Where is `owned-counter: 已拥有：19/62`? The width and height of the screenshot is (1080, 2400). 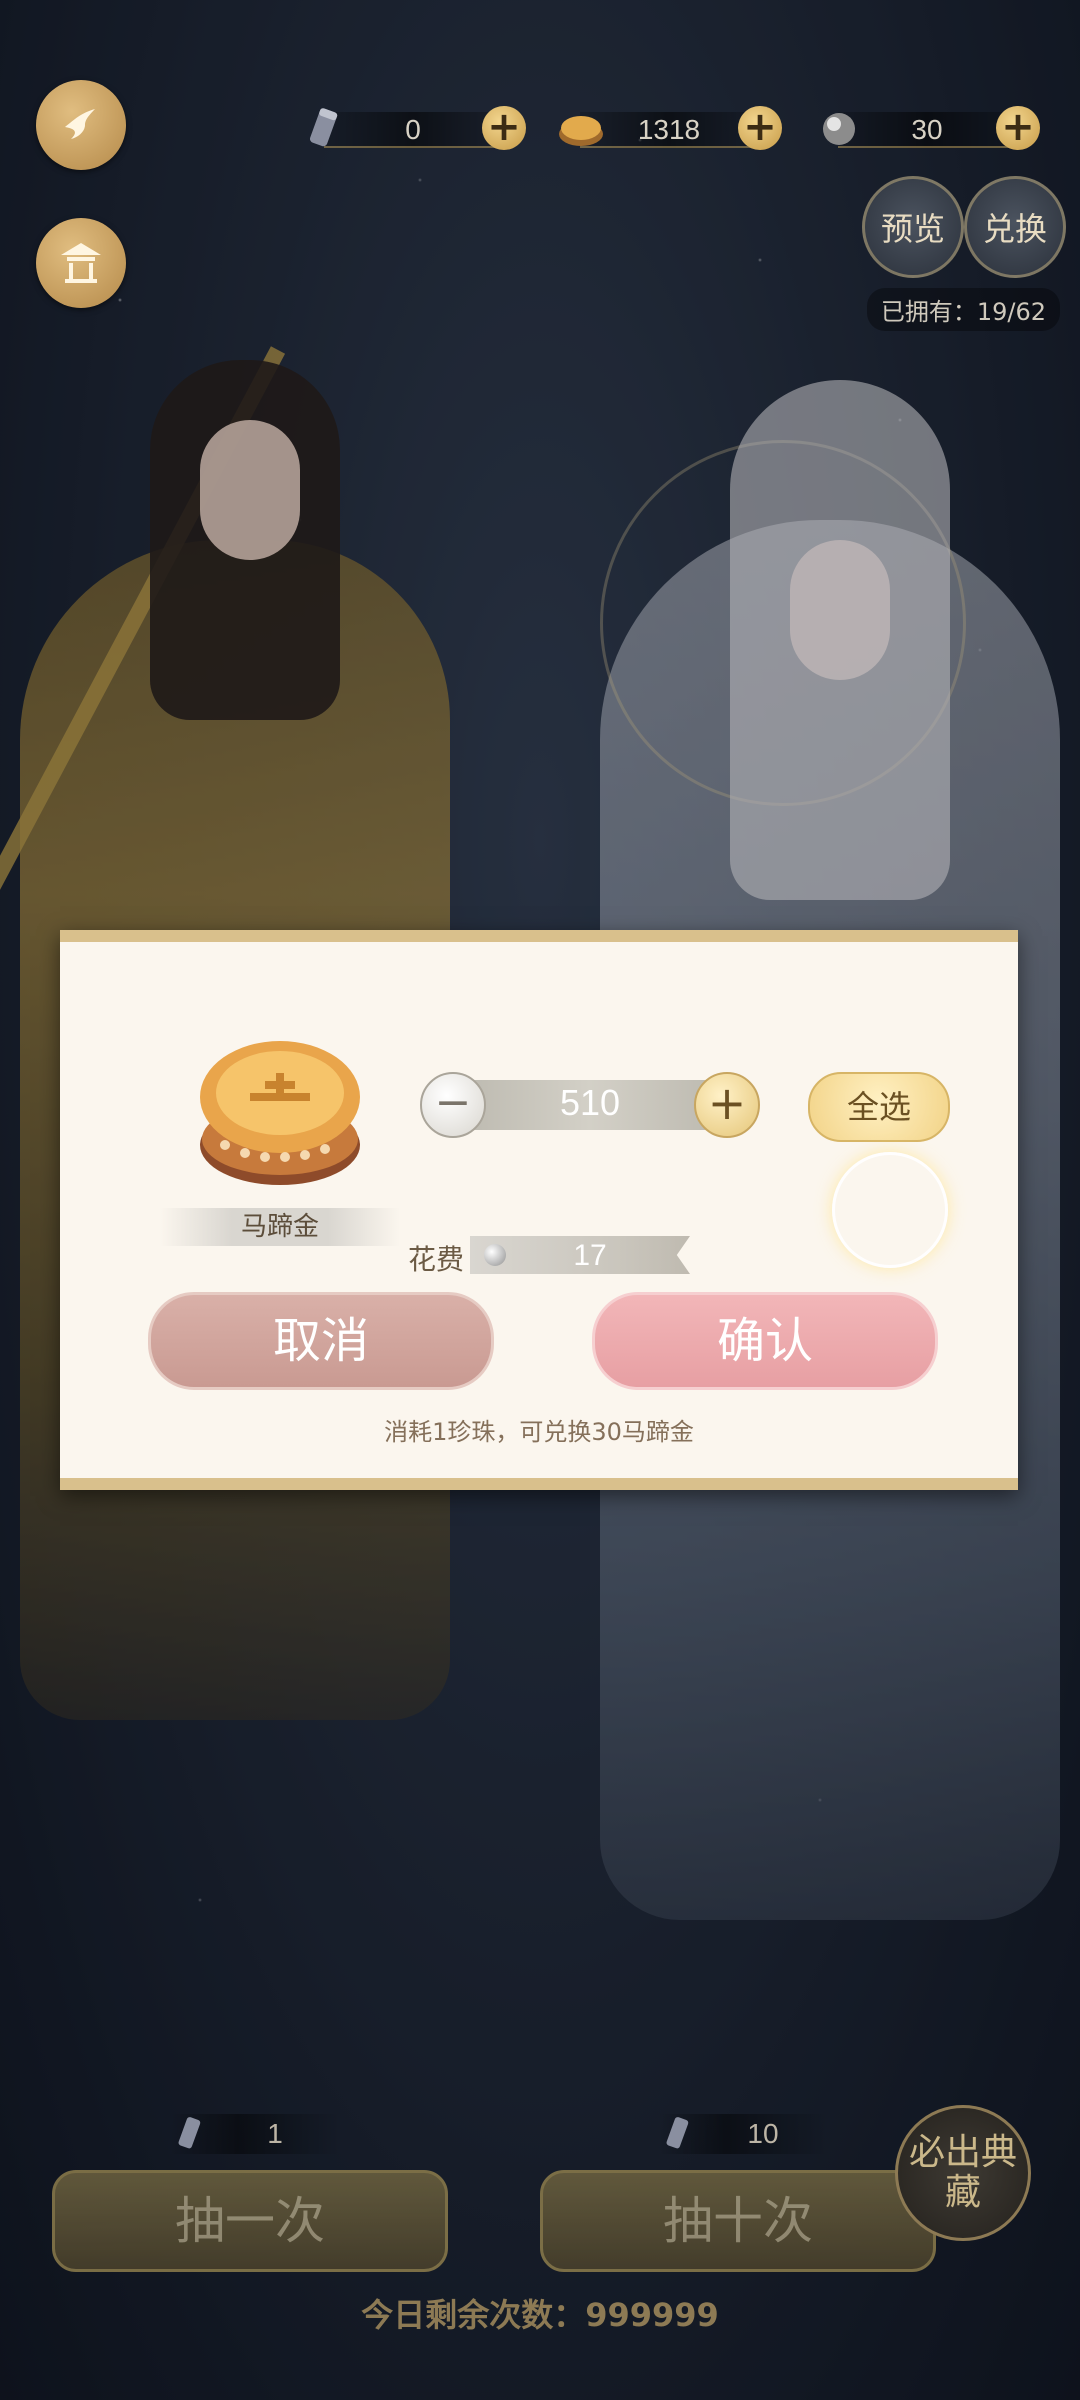 owned-counter: 已拥有：19/62 is located at coordinates (963, 309).